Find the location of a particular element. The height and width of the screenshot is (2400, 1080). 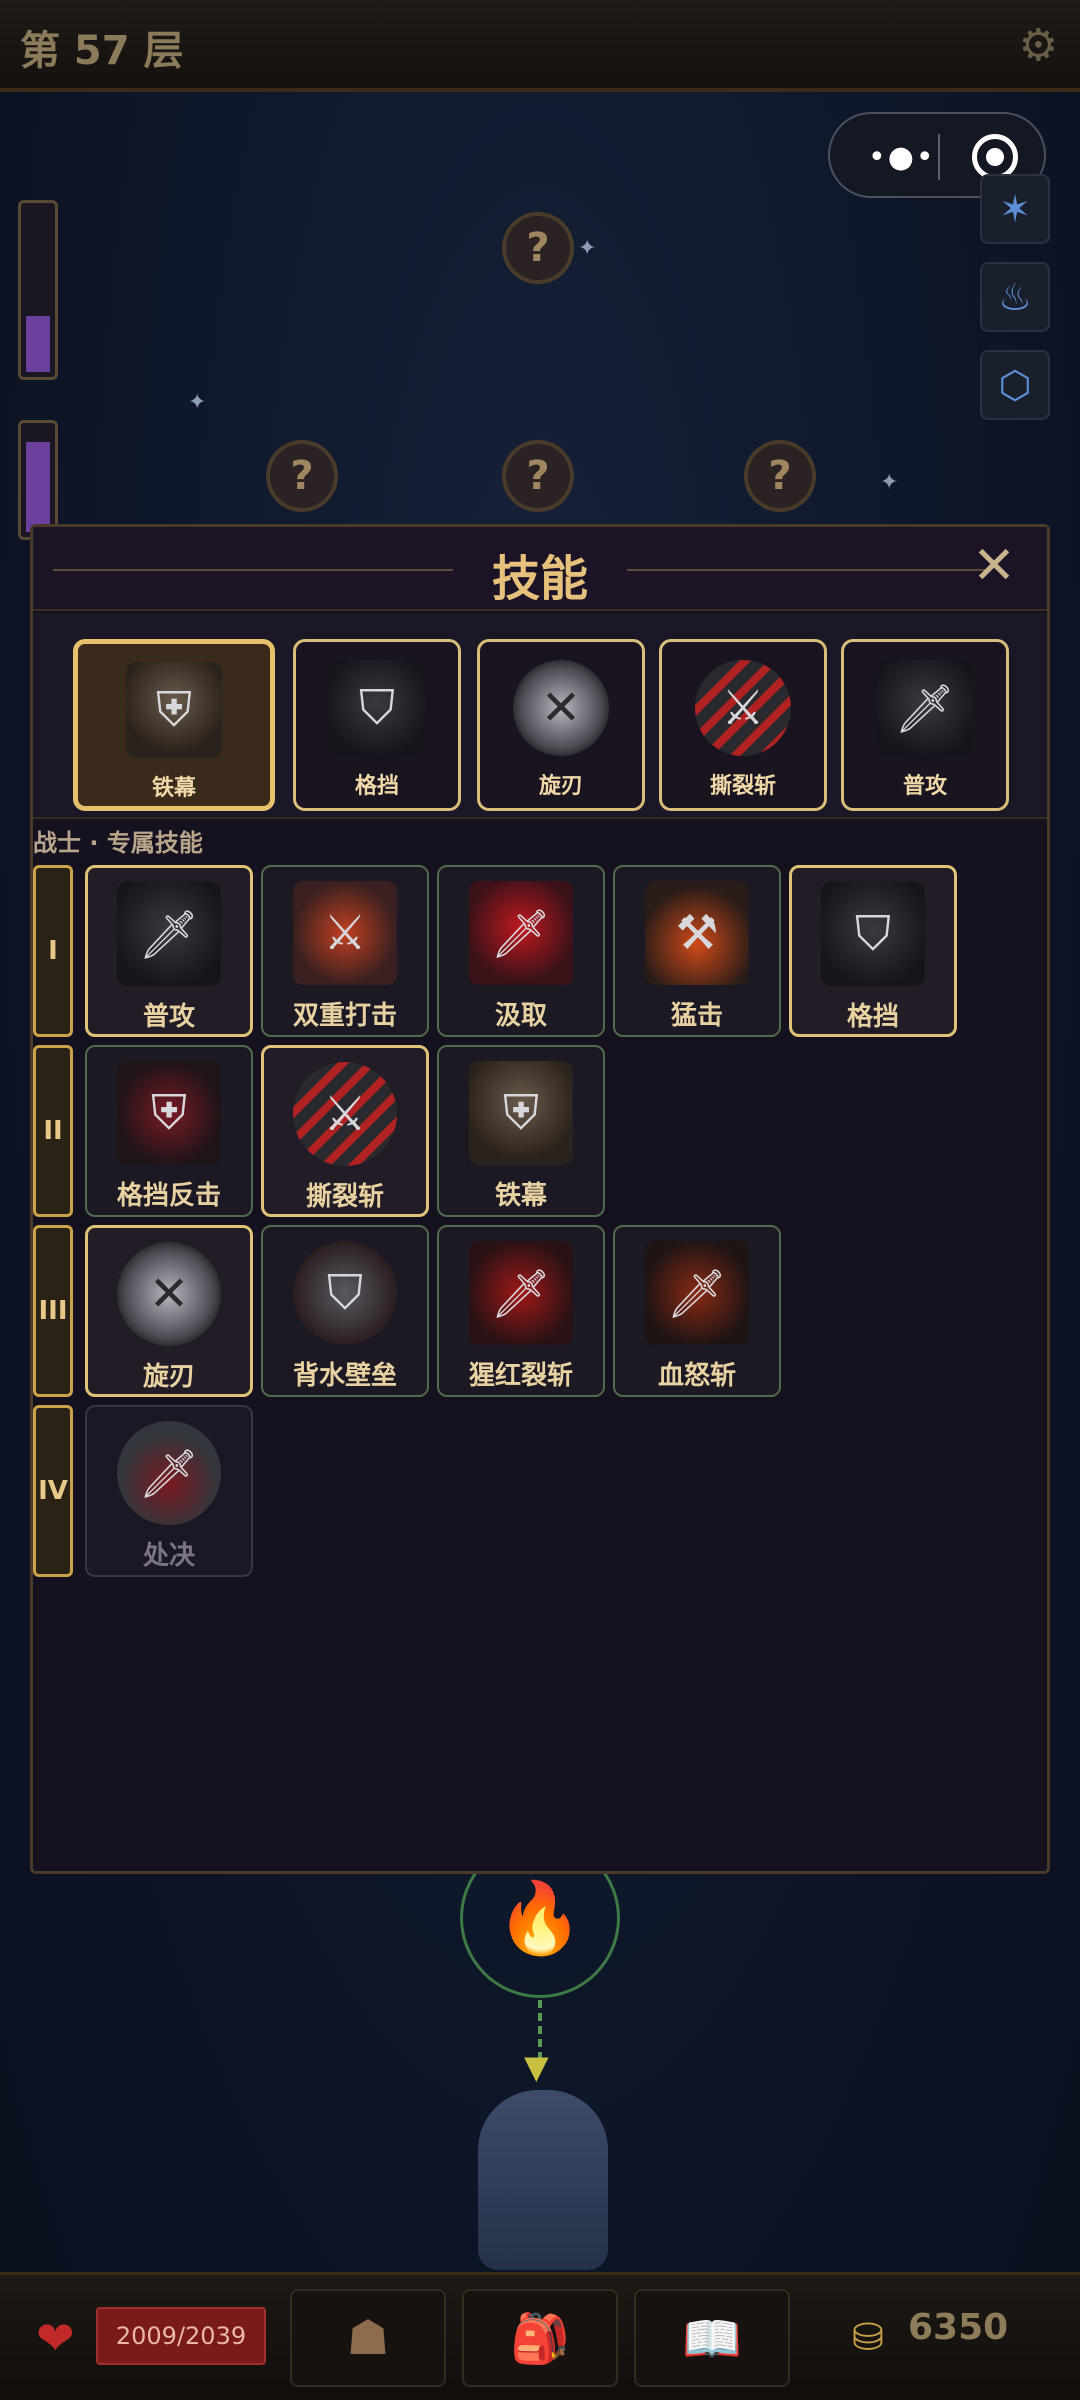

campfire-icon: 🔥 is located at coordinates (540, 1917).